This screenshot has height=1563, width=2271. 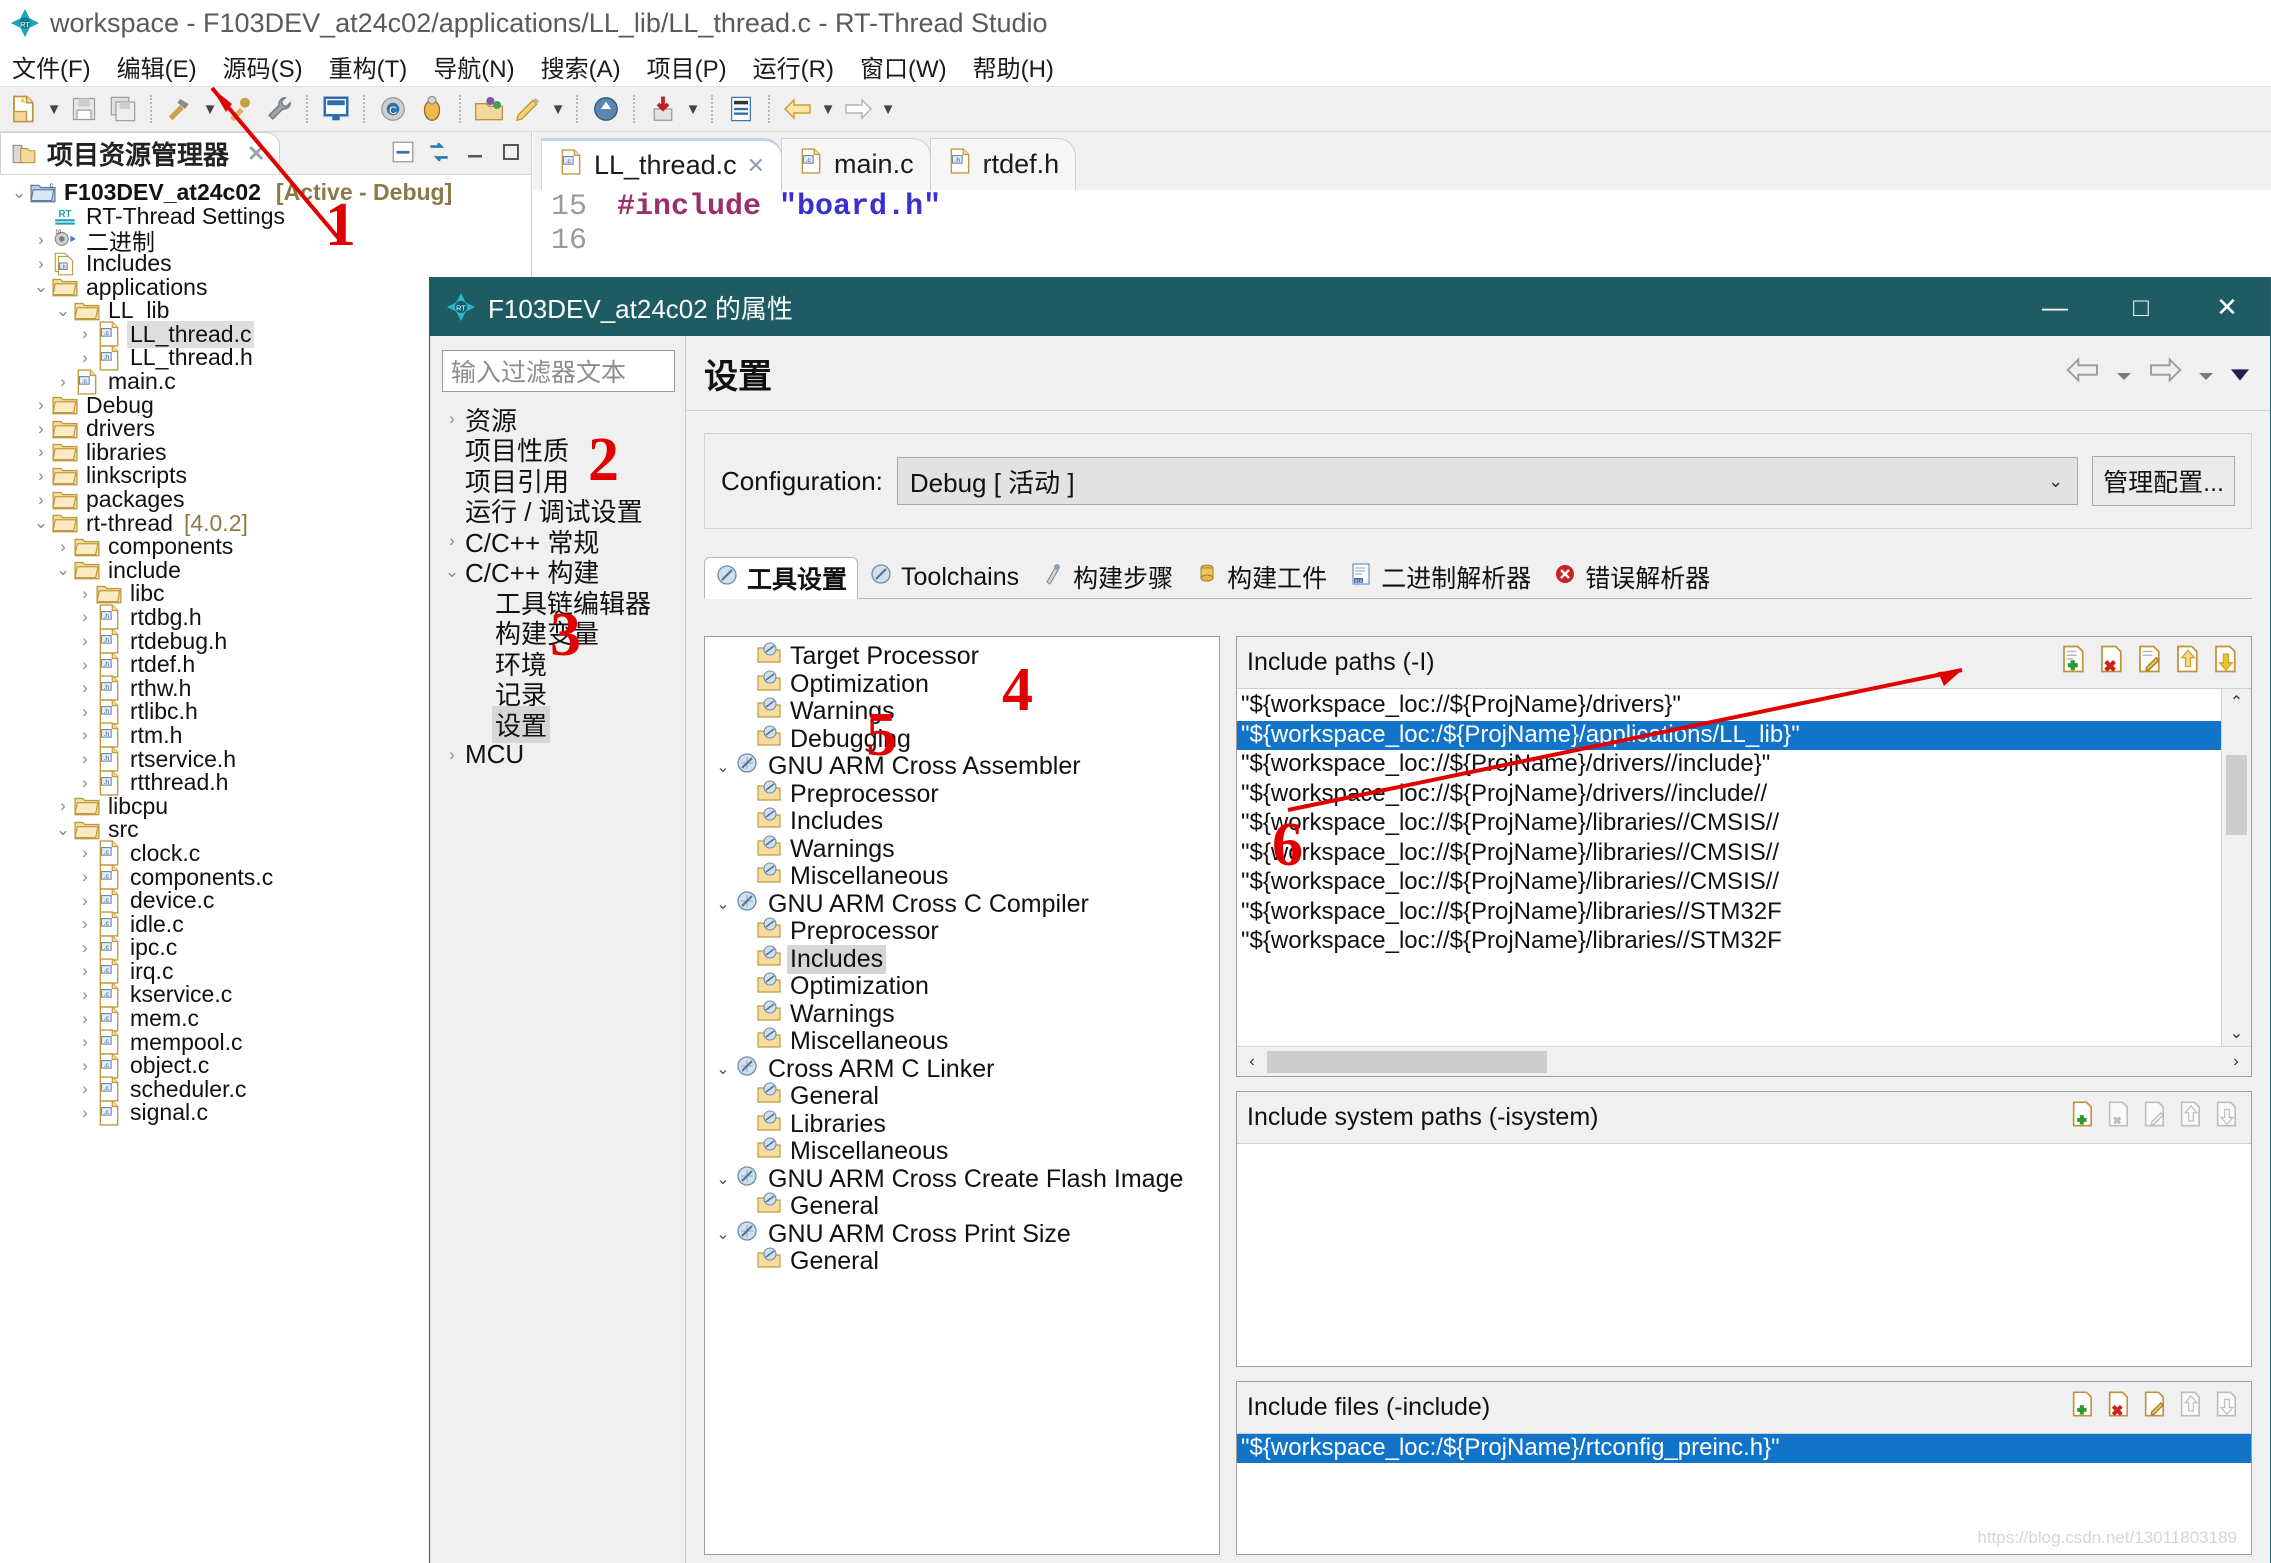 I want to click on move-down-icon, so click(x=2226, y=662).